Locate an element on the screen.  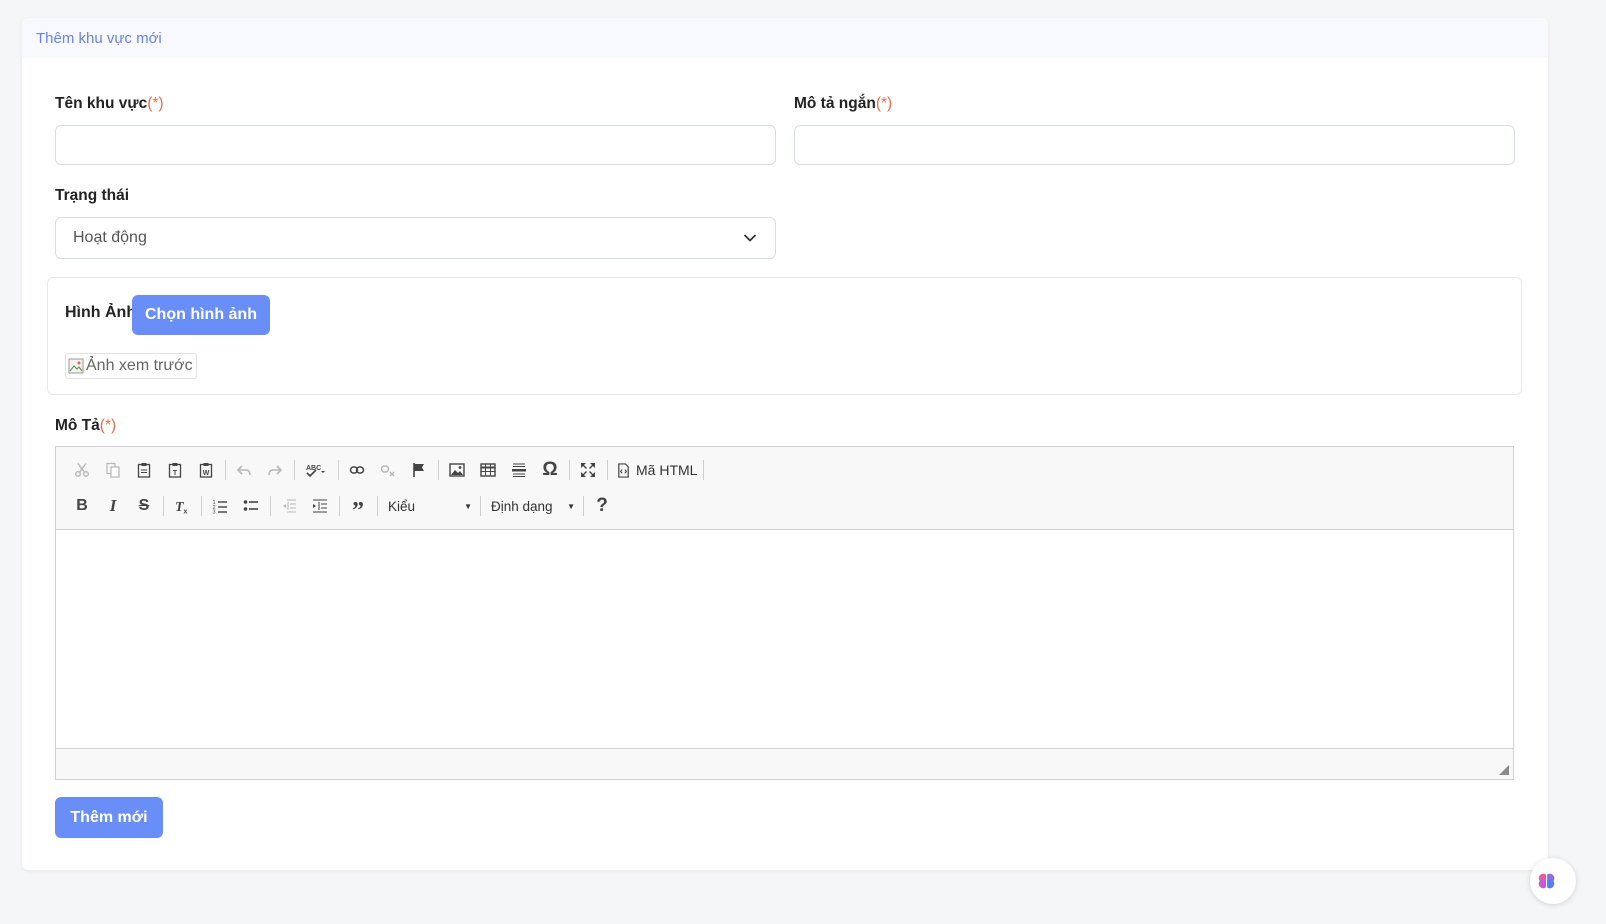
svg-text: 3 is located at coordinates (214, 512).